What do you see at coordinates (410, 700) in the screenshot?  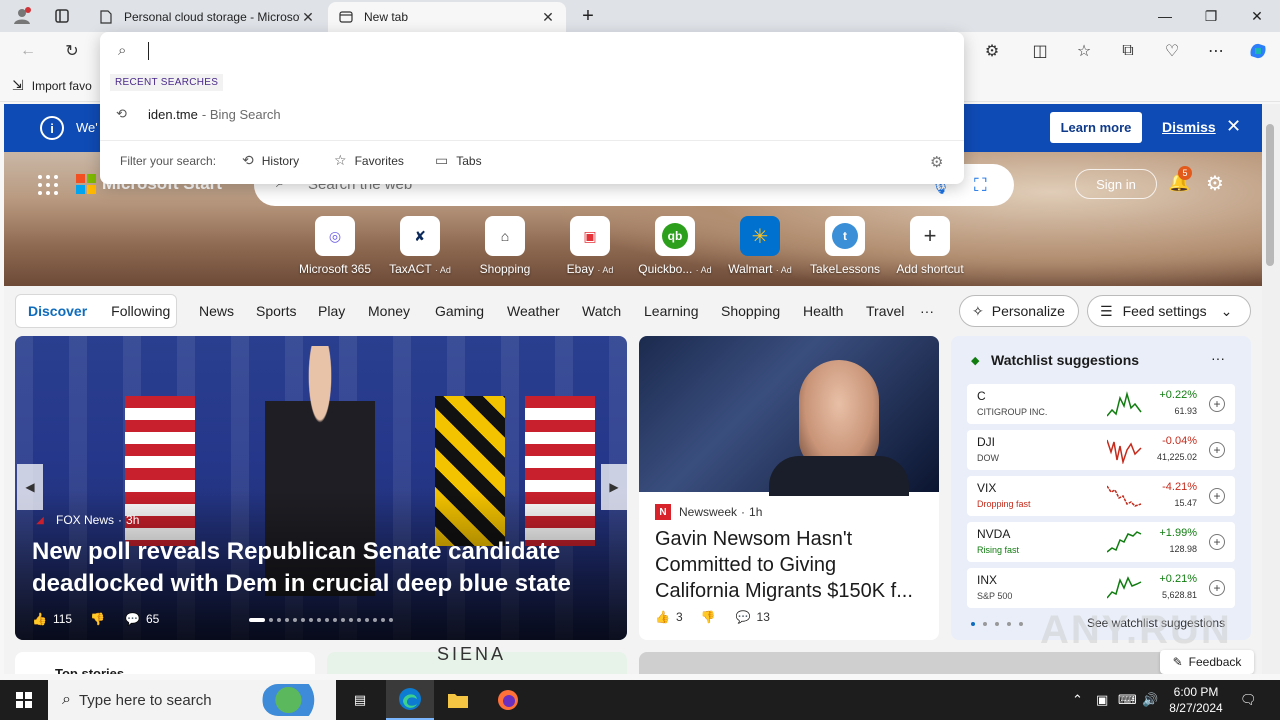 I see `edge-taskbar-icon` at bounding box center [410, 700].